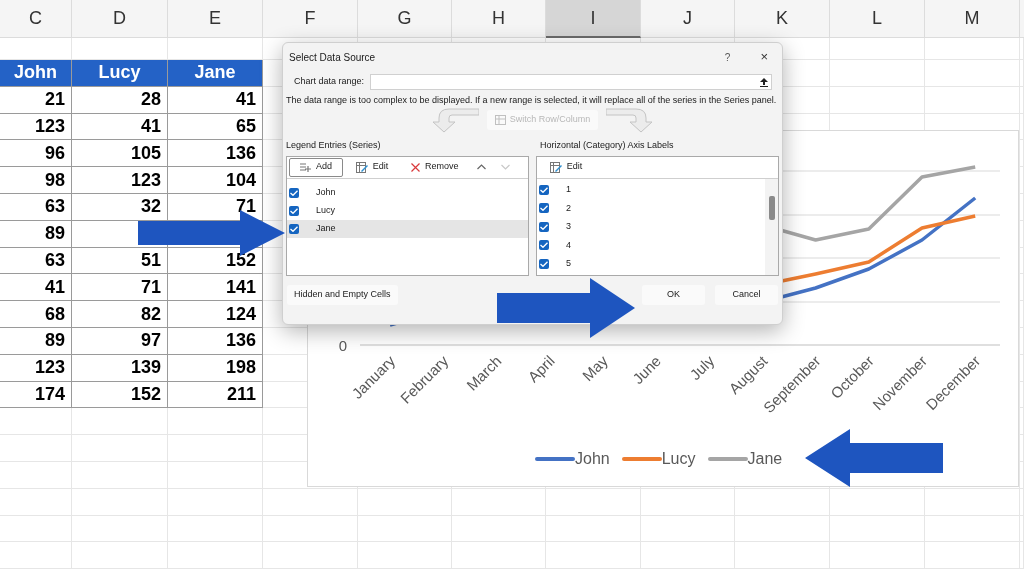 This screenshot has width=1024, height=576. Describe the element at coordinates (782, 19) in the screenshot. I see `column-header: K` at that location.